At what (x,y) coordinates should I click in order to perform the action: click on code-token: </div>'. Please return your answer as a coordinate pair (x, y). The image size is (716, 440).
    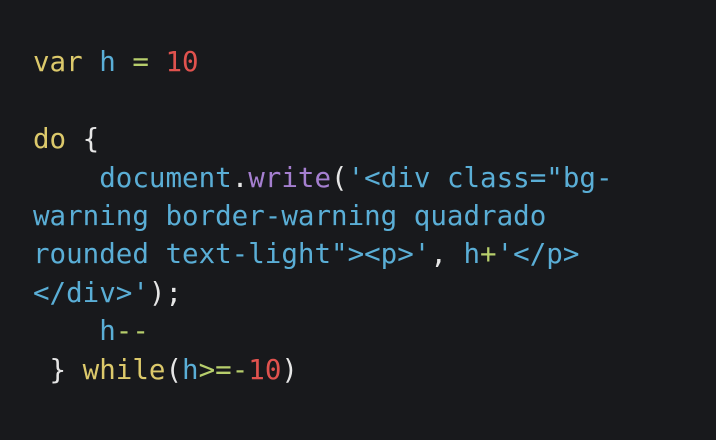
    Looking at the image, I should click on (91, 293).